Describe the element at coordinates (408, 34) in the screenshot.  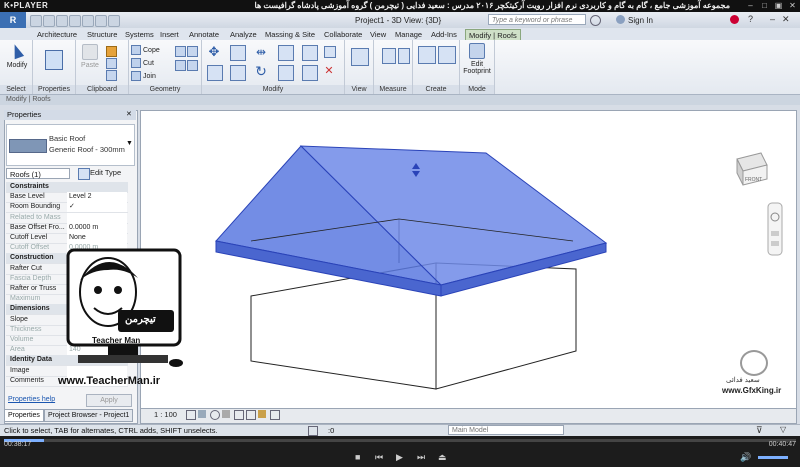
I see `tab-manage: Manage` at that location.